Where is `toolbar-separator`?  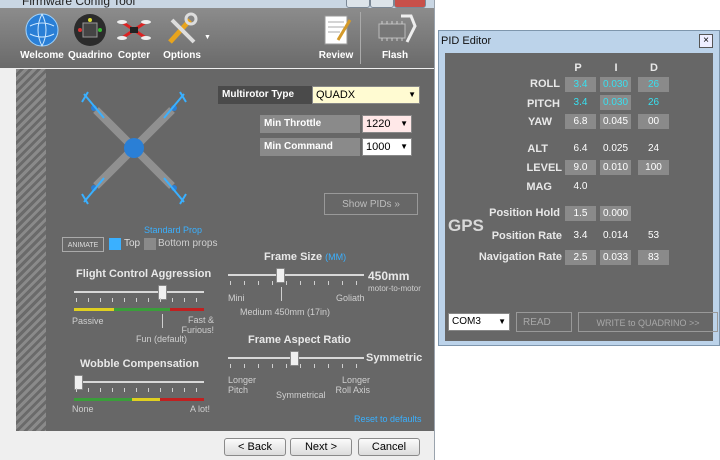
toolbar-separator is located at coordinates (360, 38).